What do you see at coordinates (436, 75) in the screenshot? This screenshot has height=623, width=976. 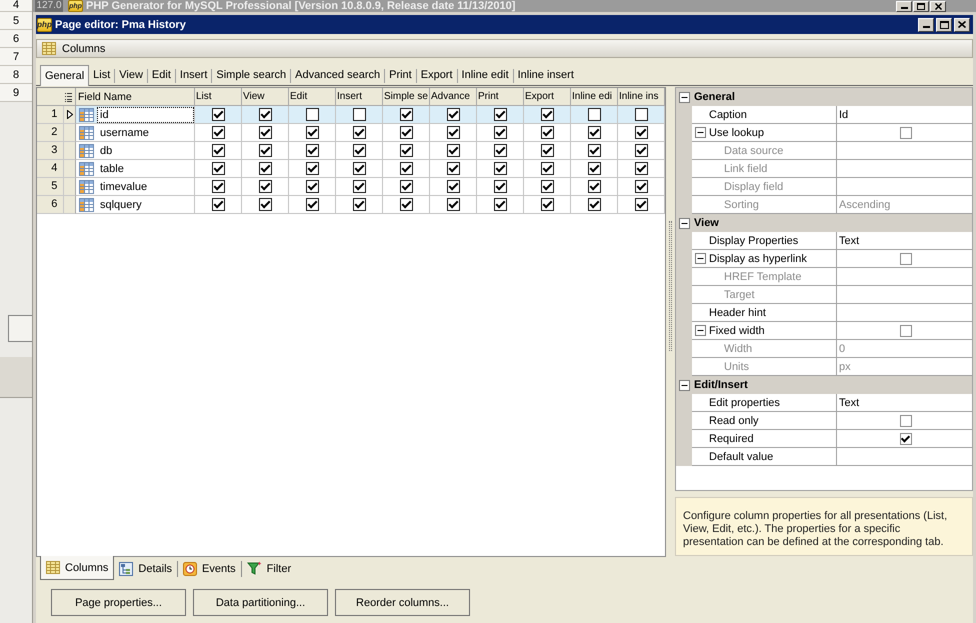 I see `tab: Export` at bounding box center [436, 75].